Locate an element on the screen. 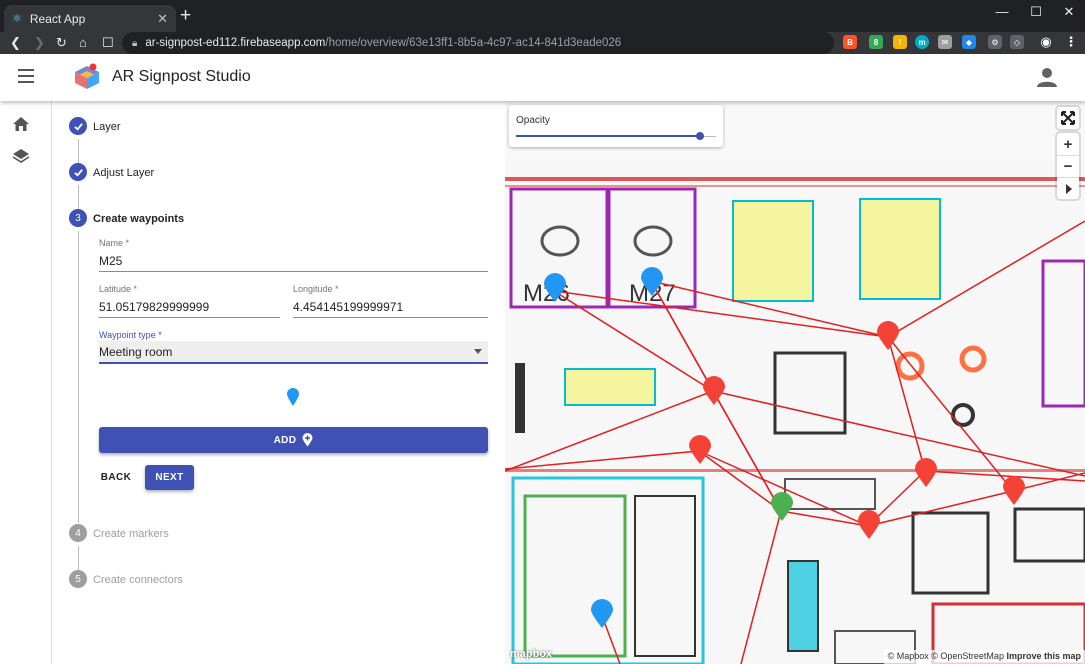 Image resolution: width=1085 pixels, height=664 pixels. improve-map-link: Improve this map is located at coordinates (1043, 656).